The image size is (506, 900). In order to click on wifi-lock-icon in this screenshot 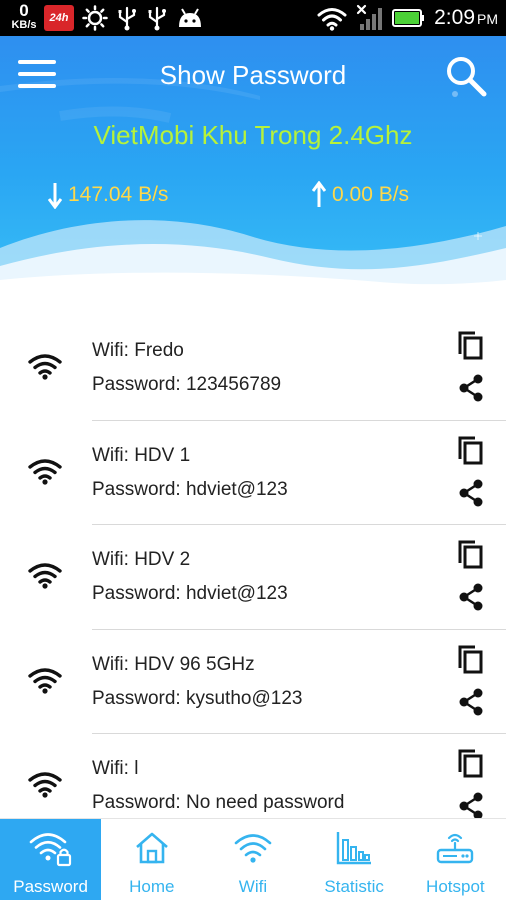, I will do `click(50, 850)`.